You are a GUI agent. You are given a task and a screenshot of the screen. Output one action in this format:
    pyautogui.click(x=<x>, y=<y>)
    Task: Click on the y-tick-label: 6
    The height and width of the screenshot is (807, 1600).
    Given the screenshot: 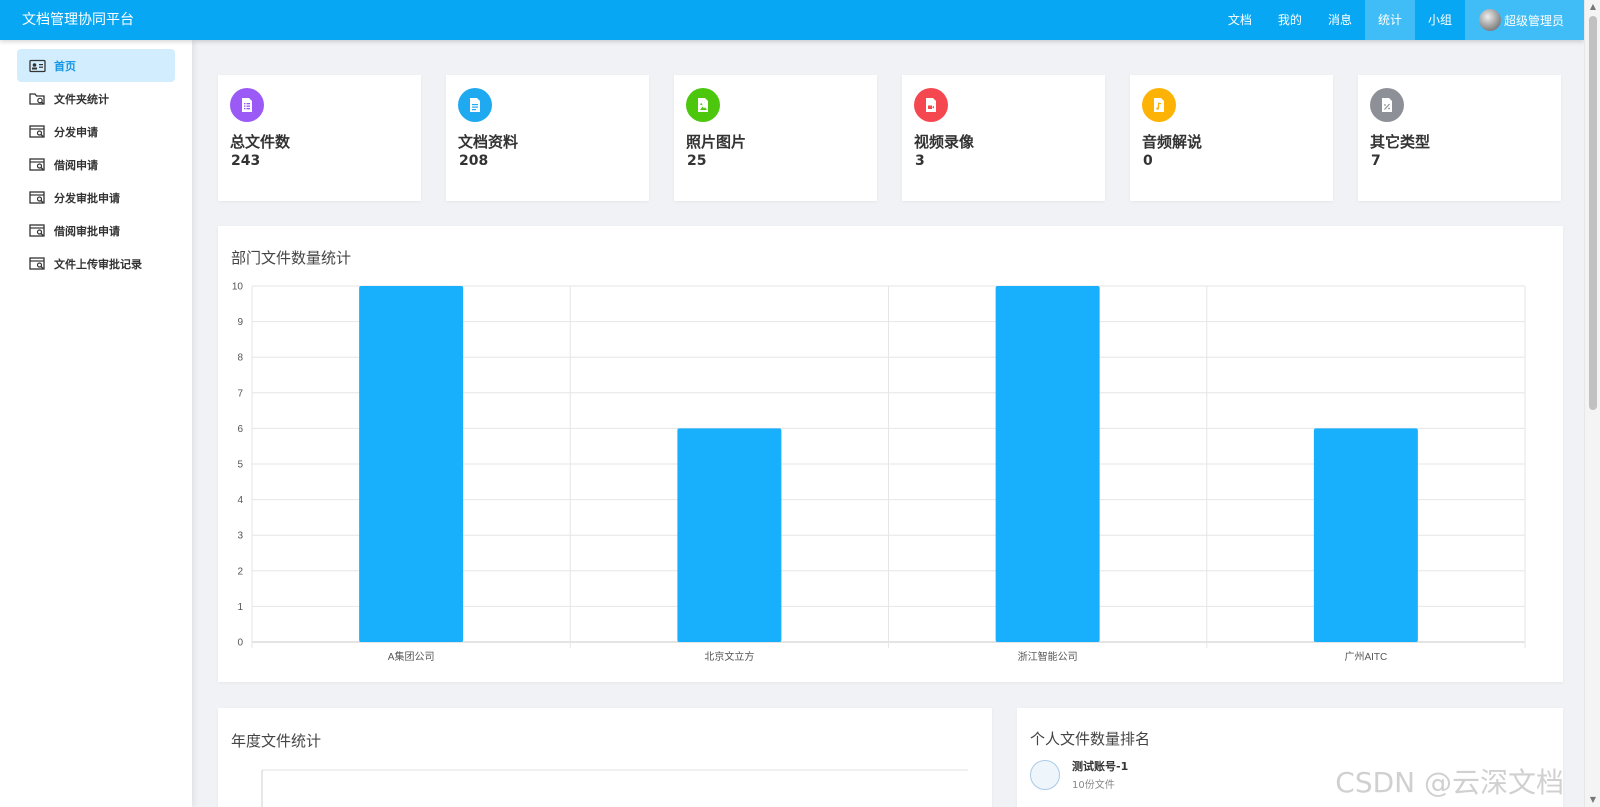 What is the action you would take?
    pyautogui.click(x=240, y=429)
    